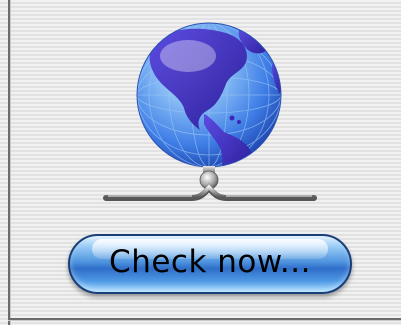 The height and width of the screenshot is (325, 401). What do you see at coordinates (204, 319) in the screenshot?
I see `panel-border-bottom` at bounding box center [204, 319].